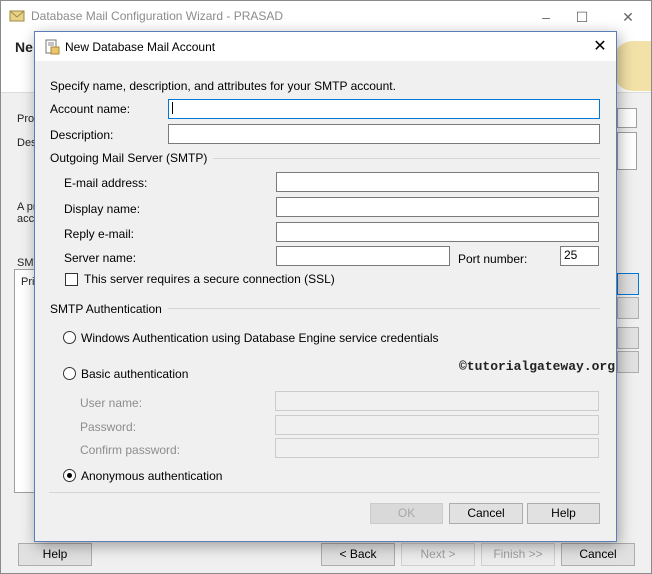 This screenshot has width=652, height=574. I want to click on help-button: Help, so click(563, 513).